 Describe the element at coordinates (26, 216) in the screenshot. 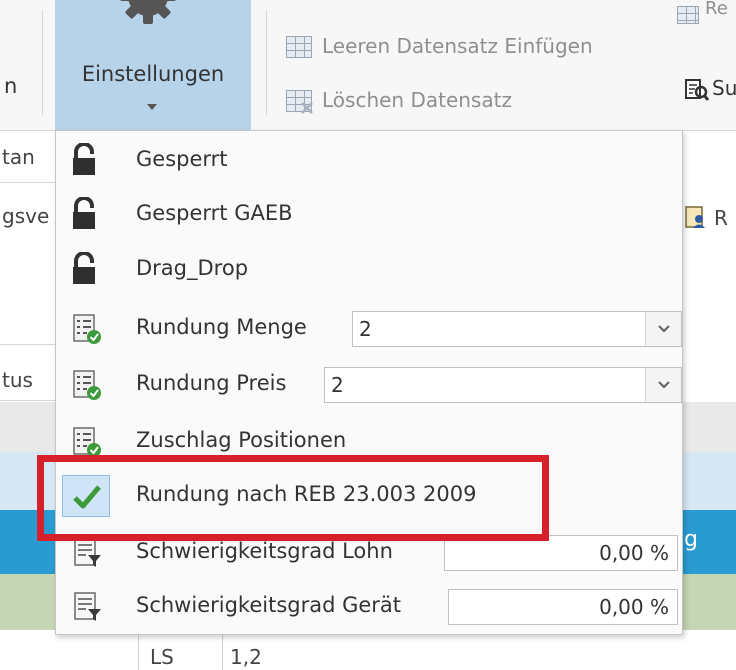

I see `bg-label-row2: gsve` at that location.